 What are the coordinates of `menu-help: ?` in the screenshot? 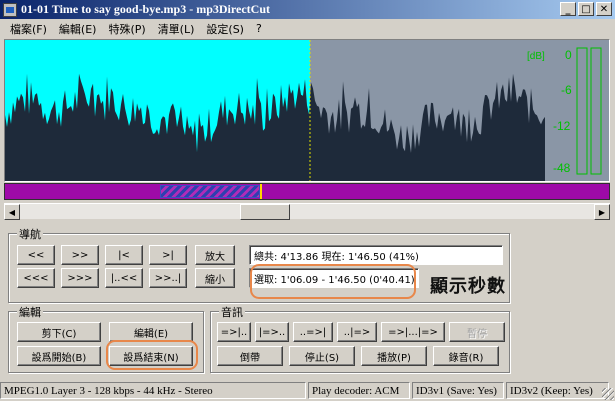 It's located at (259, 28).